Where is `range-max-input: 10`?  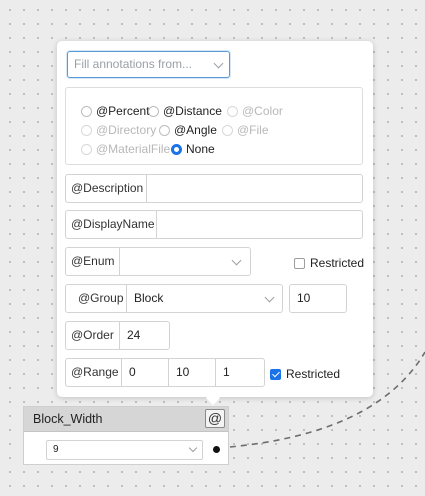 range-max-input: 10 is located at coordinates (192, 372).